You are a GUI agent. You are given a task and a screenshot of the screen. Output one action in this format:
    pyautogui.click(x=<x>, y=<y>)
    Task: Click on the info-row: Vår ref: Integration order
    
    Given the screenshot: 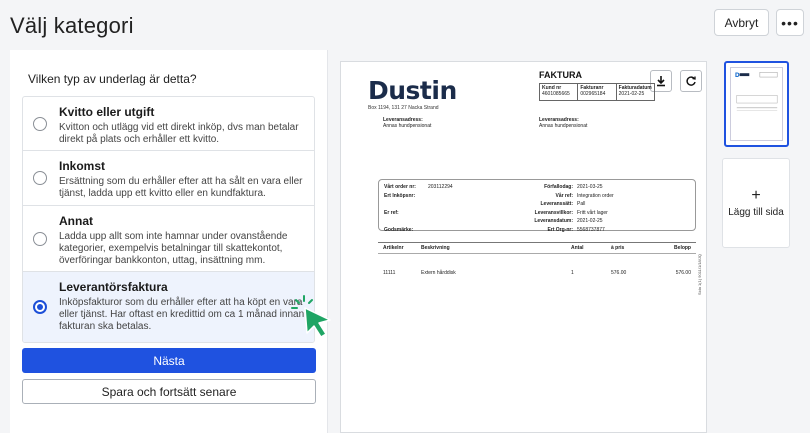 What is the action you would take?
    pyautogui.click(x=584, y=195)
    